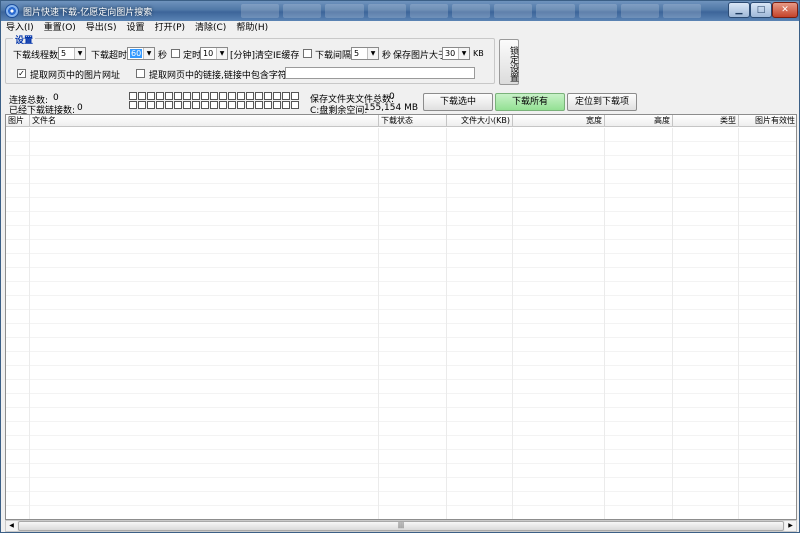  Describe the element at coordinates (420, 56) in the screenshot. I see `min-size-label: 保存图片大于` at that location.